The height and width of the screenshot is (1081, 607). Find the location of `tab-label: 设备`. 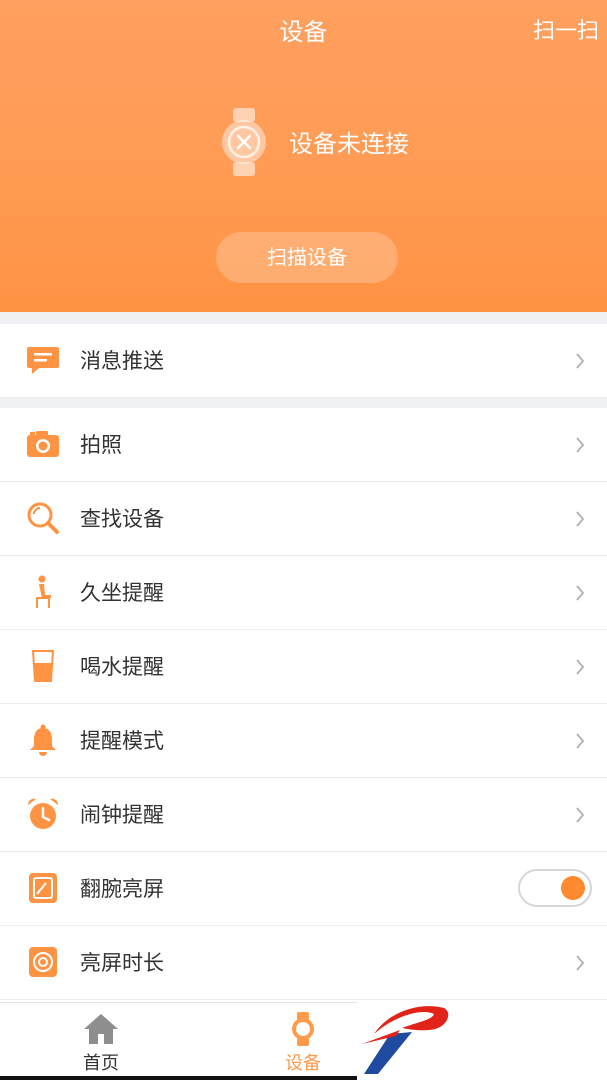

tab-label: 设备 is located at coordinates (303, 1063).